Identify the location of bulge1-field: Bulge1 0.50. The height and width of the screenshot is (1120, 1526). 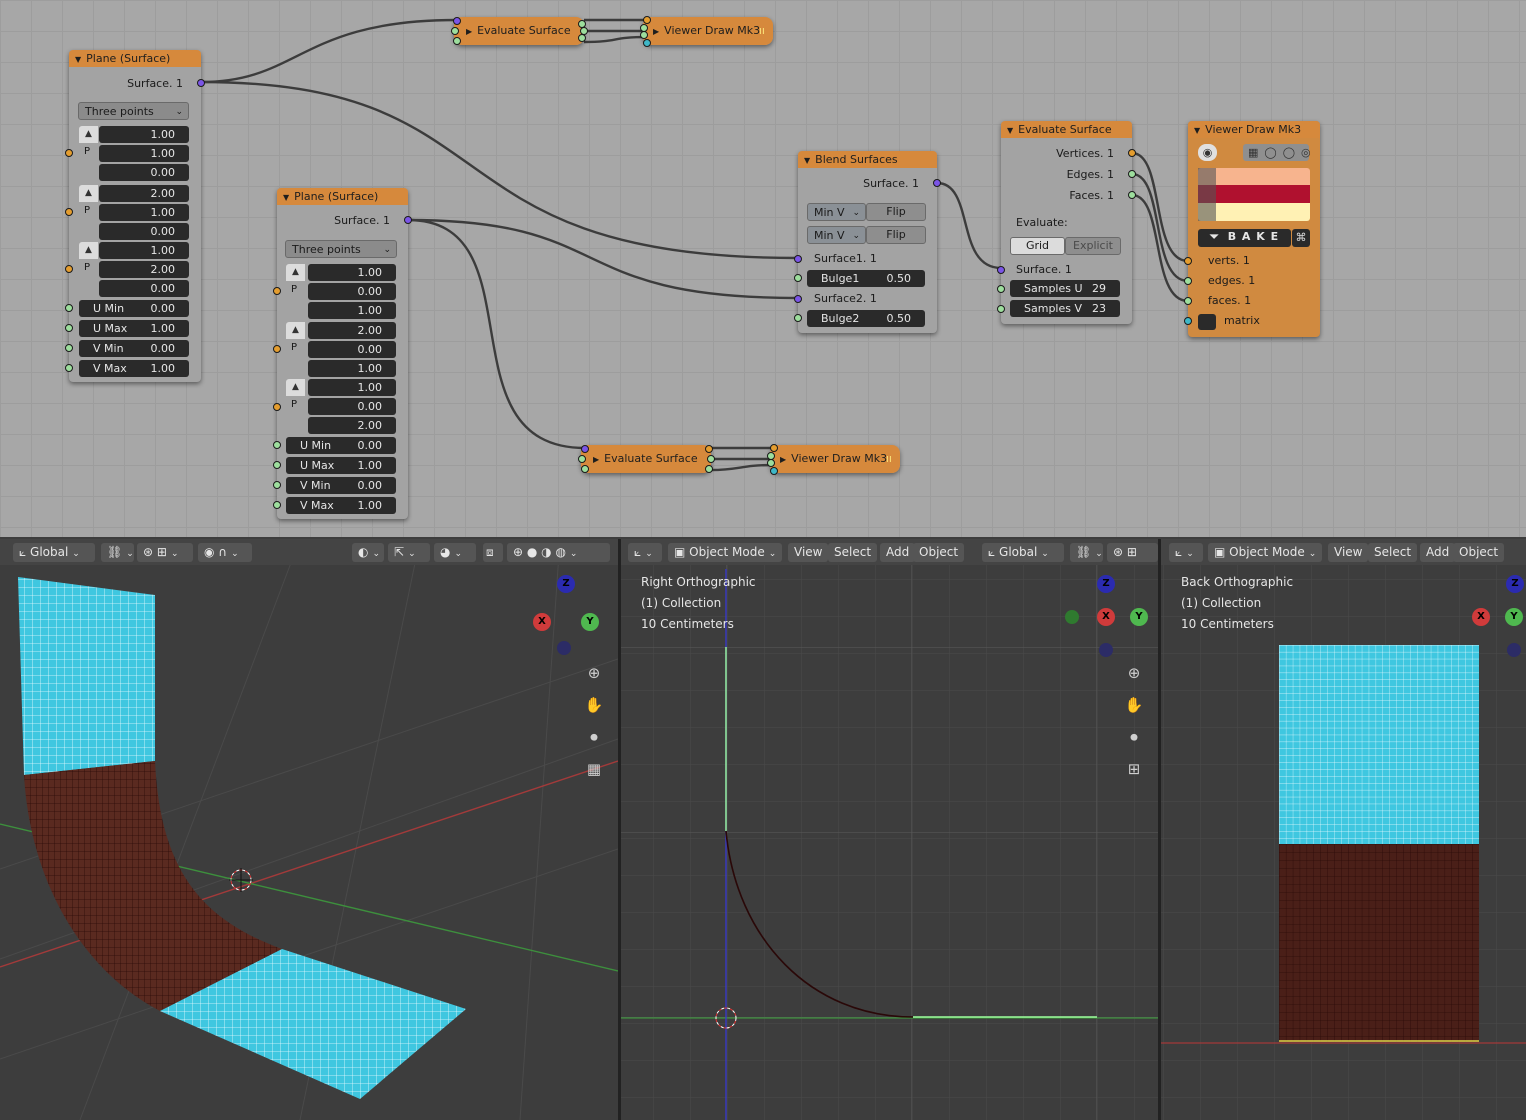
(866, 278).